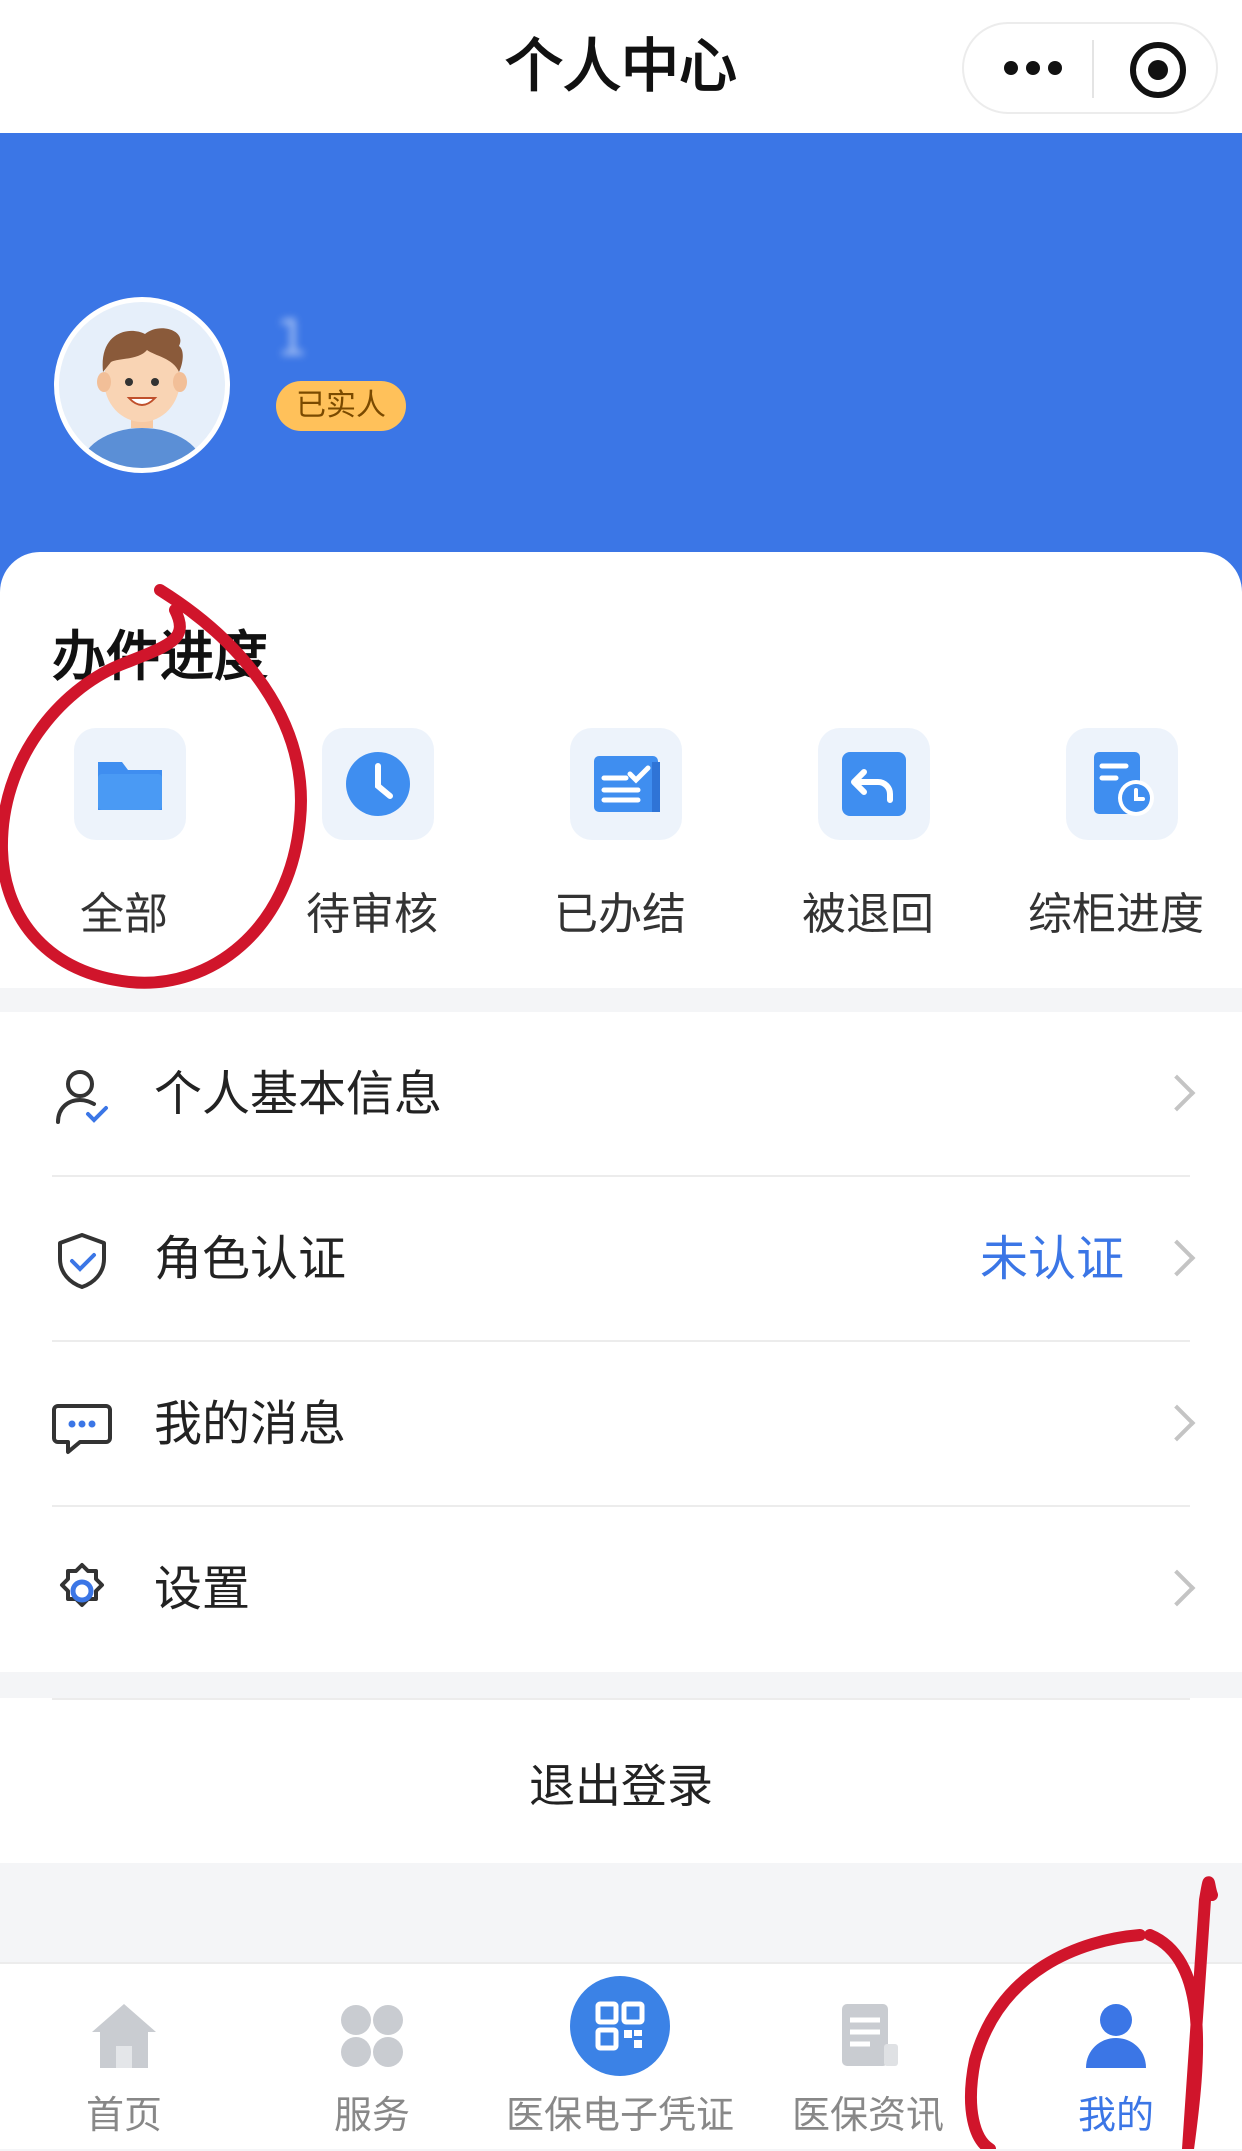 The image size is (1242, 2151). Describe the element at coordinates (124, 914) in the screenshot. I see `progress-label: 全部` at that location.